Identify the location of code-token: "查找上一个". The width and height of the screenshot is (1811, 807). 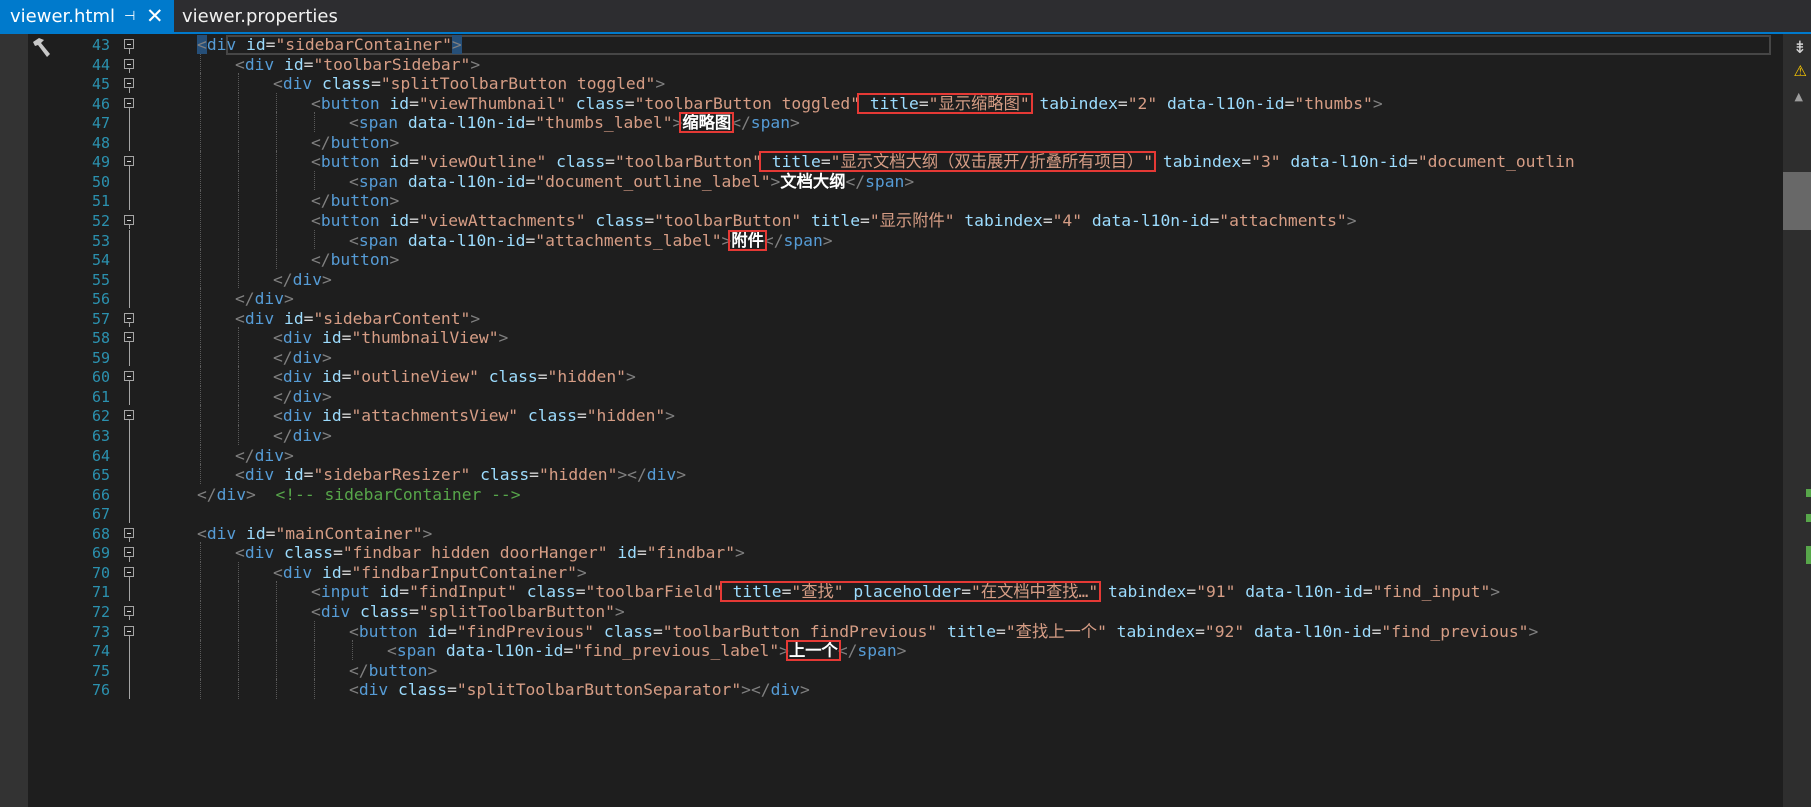
(1056, 631).